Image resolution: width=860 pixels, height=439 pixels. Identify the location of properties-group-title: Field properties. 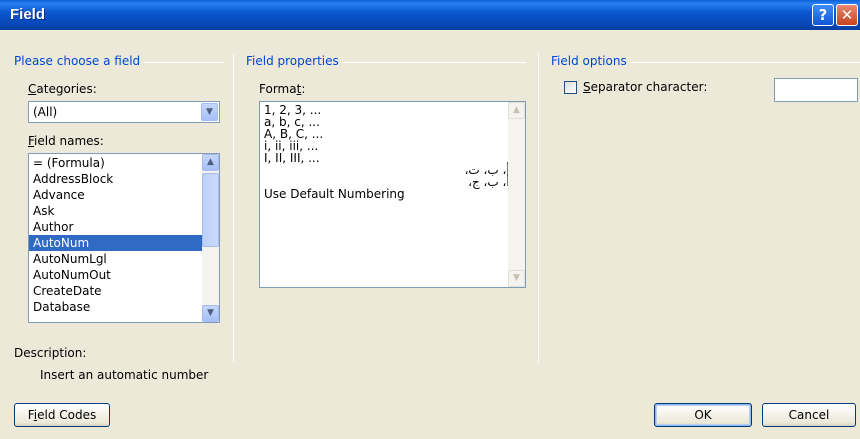
(294, 61).